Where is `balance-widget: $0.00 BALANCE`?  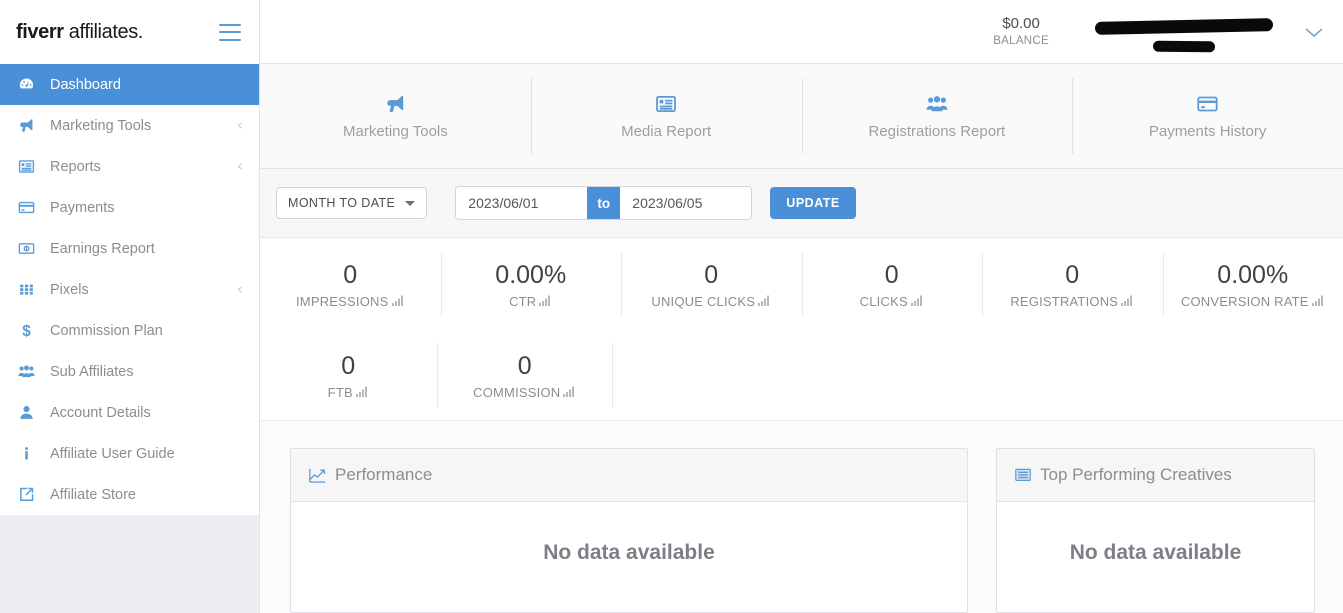 balance-widget: $0.00 BALANCE is located at coordinates (1021, 31).